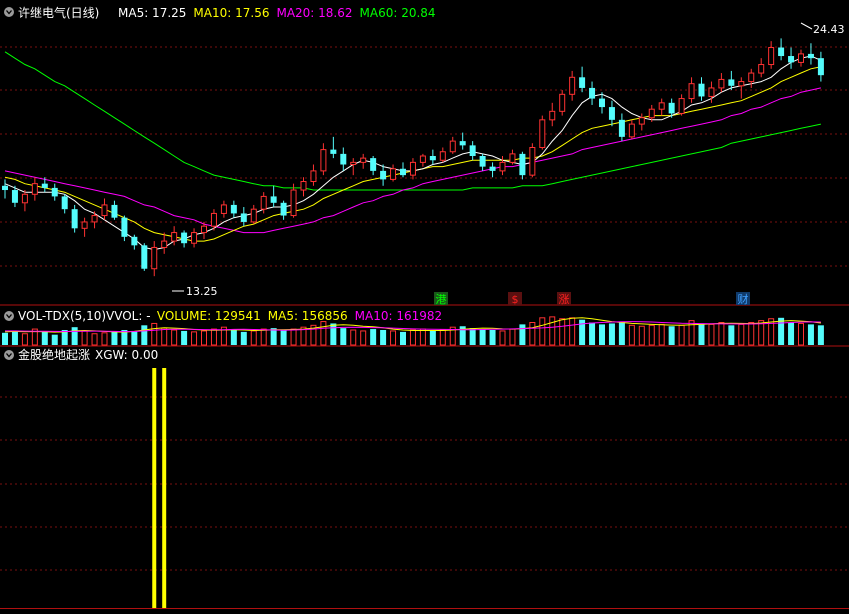 The height and width of the screenshot is (614, 849). What do you see at coordinates (154, 488) in the screenshot?
I see `signal-bar` at bounding box center [154, 488].